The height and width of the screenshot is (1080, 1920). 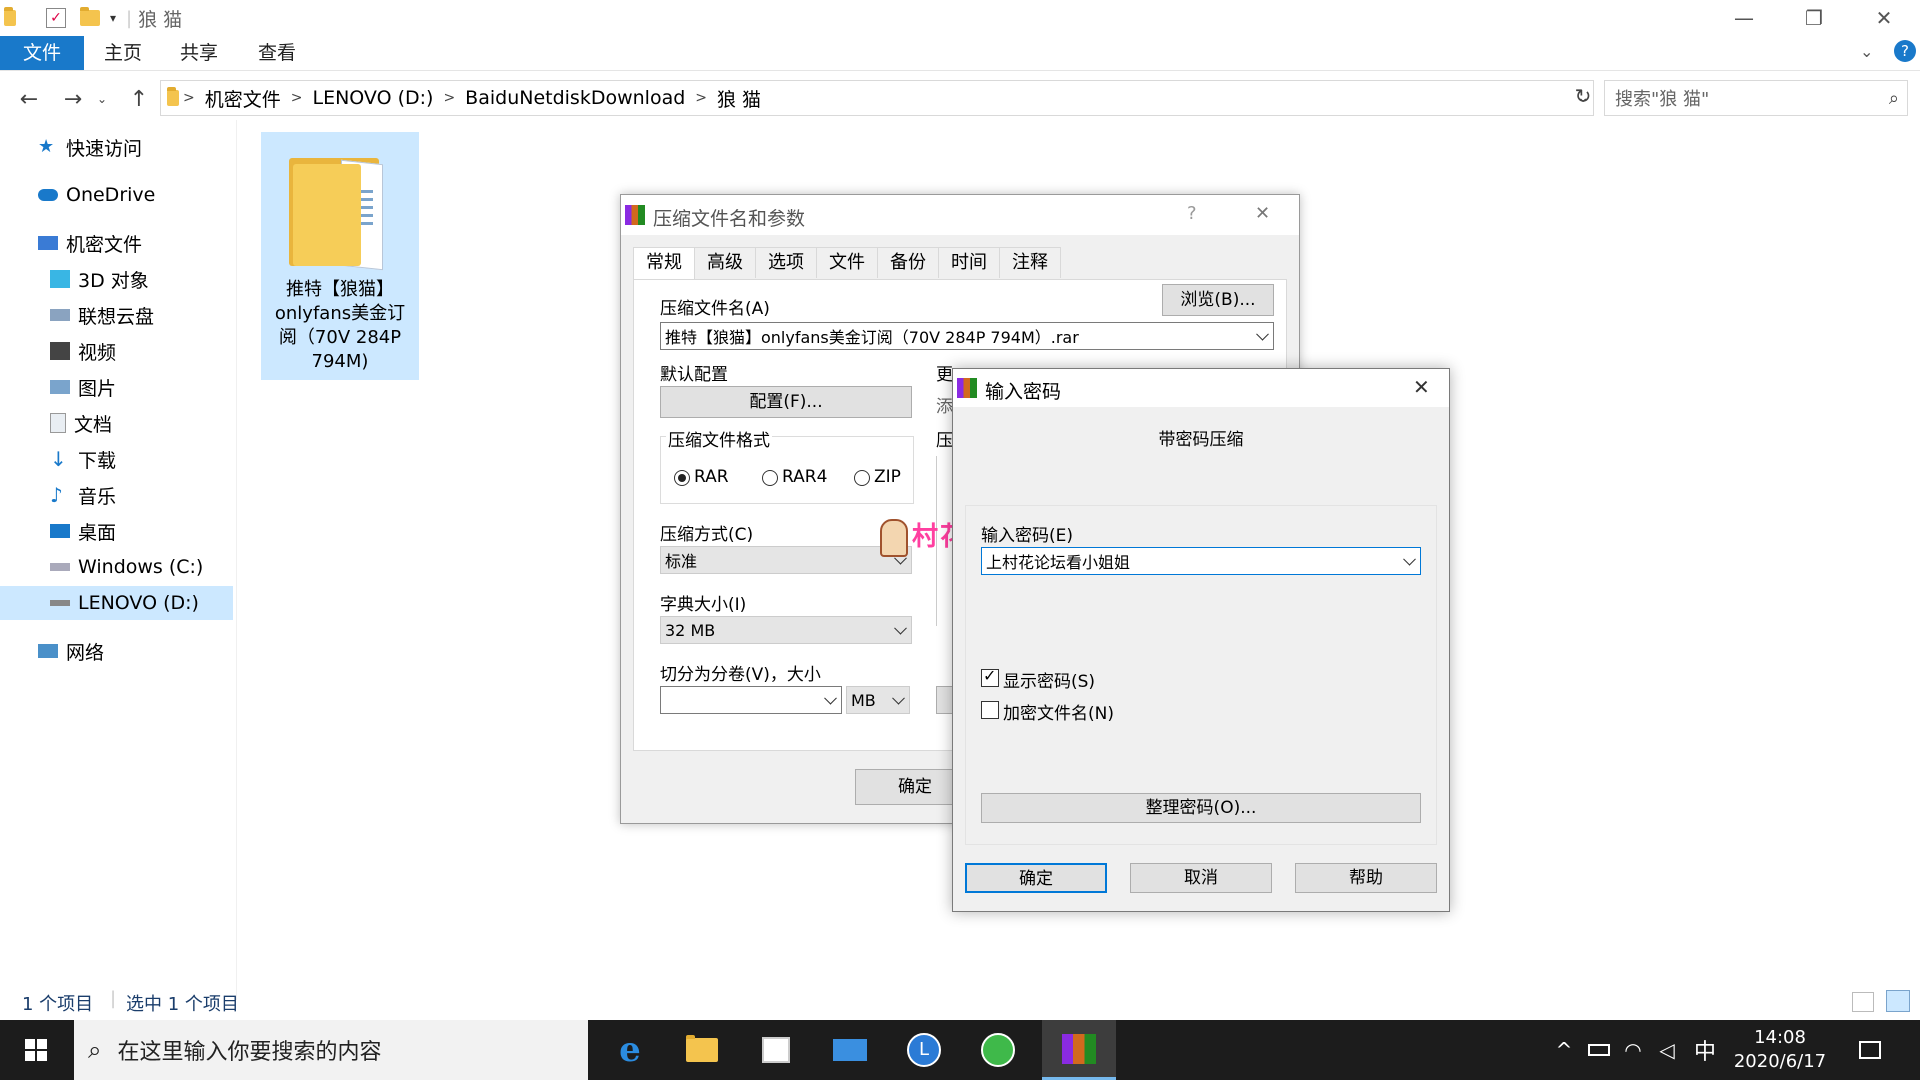 What do you see at coordinates (1744, 18) in the screenshot?
I see `minimize-button: —` at bounding box center [1744, 18].